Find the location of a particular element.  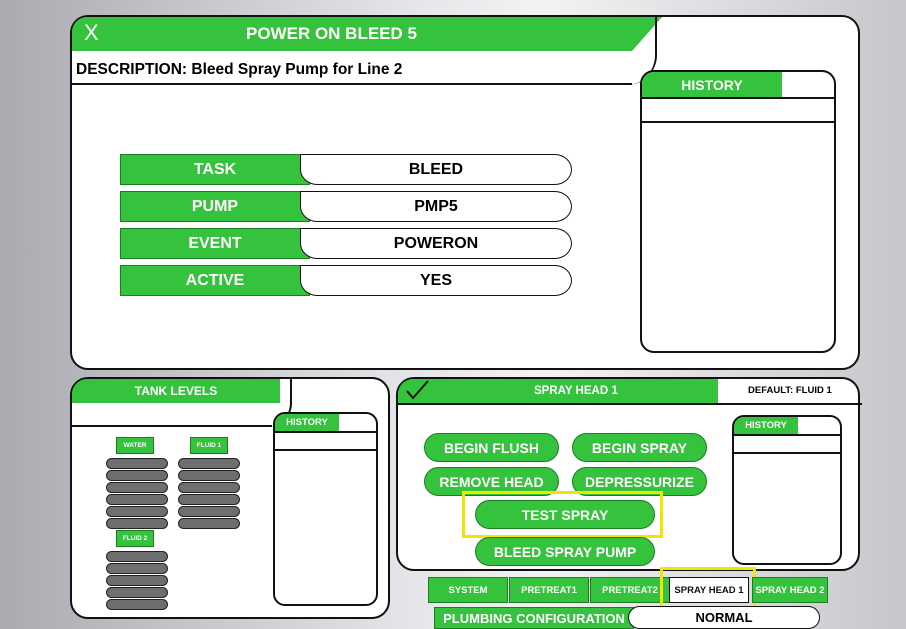

event-label: EVENT is located at coordinates (215, 243).